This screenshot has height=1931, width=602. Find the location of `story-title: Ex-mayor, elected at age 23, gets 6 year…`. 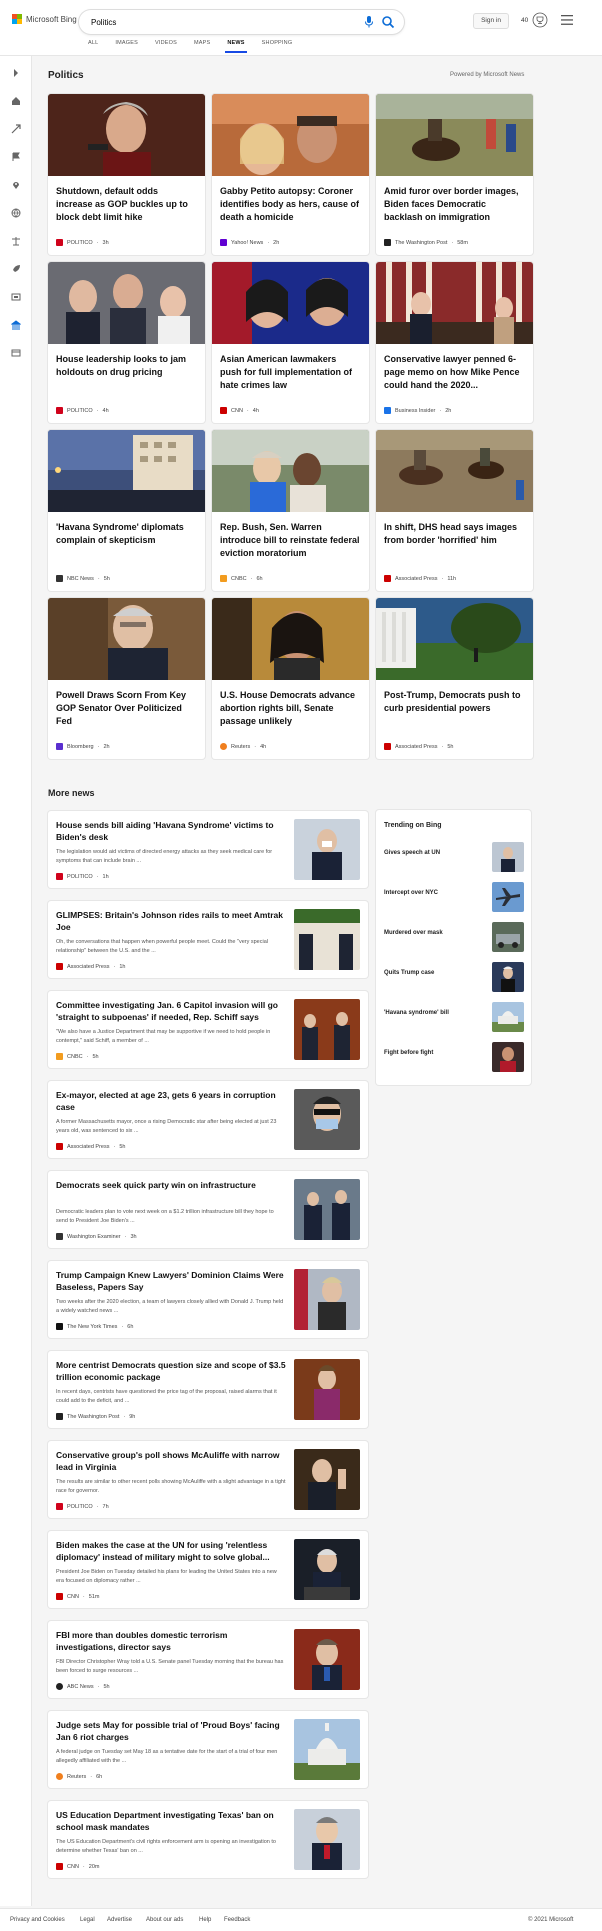

story-title: Ex-mayor, elected at age 23, gets 6 year… is located at coordinates (171, 1101).